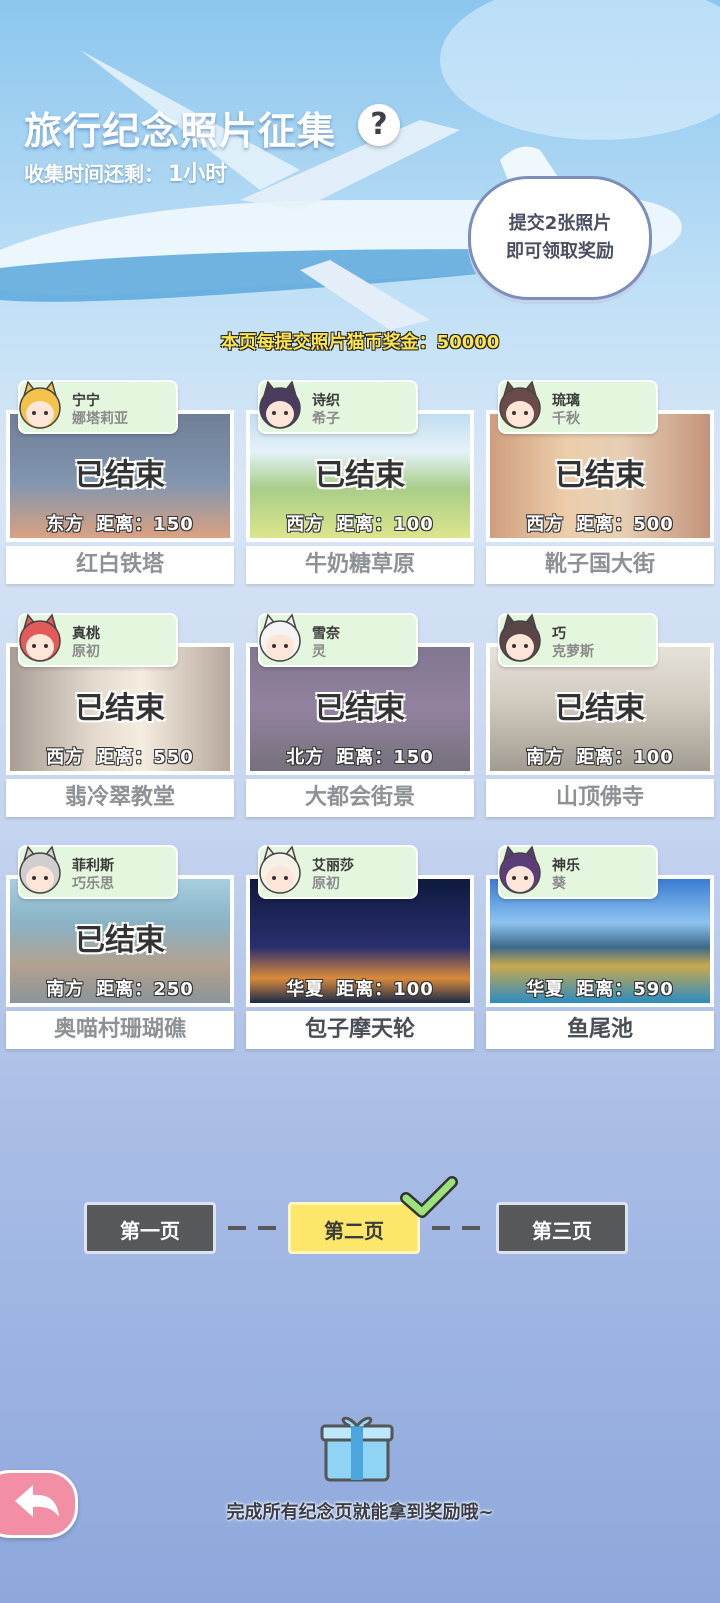  What do you see at coordinates (120, 565) in the screenshot?
I see `place-name: 红白铁塔` at bounding box center [120, 565].